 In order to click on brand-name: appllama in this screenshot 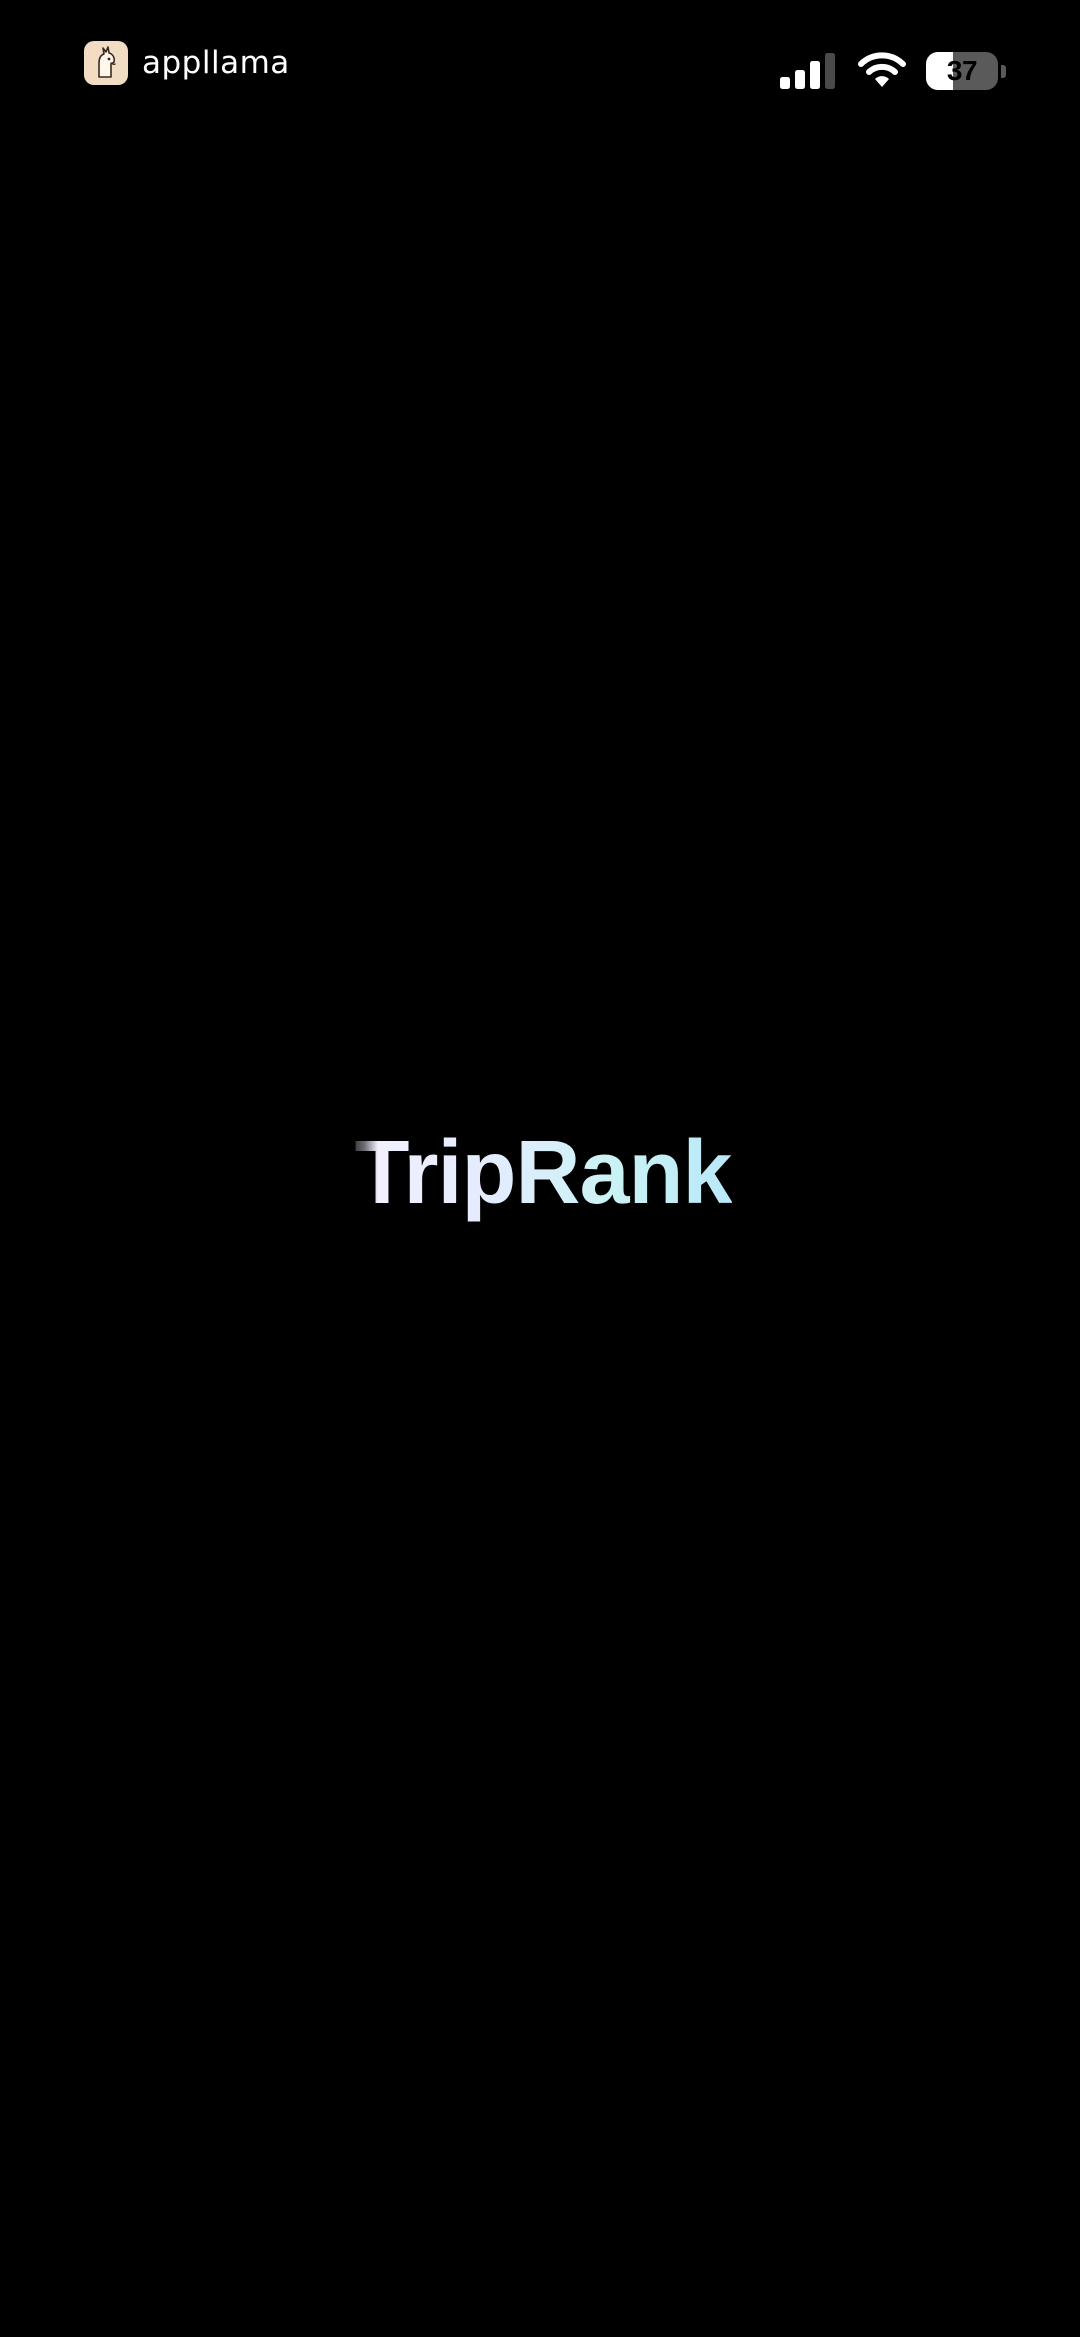, I will do `click(216, 63)`.